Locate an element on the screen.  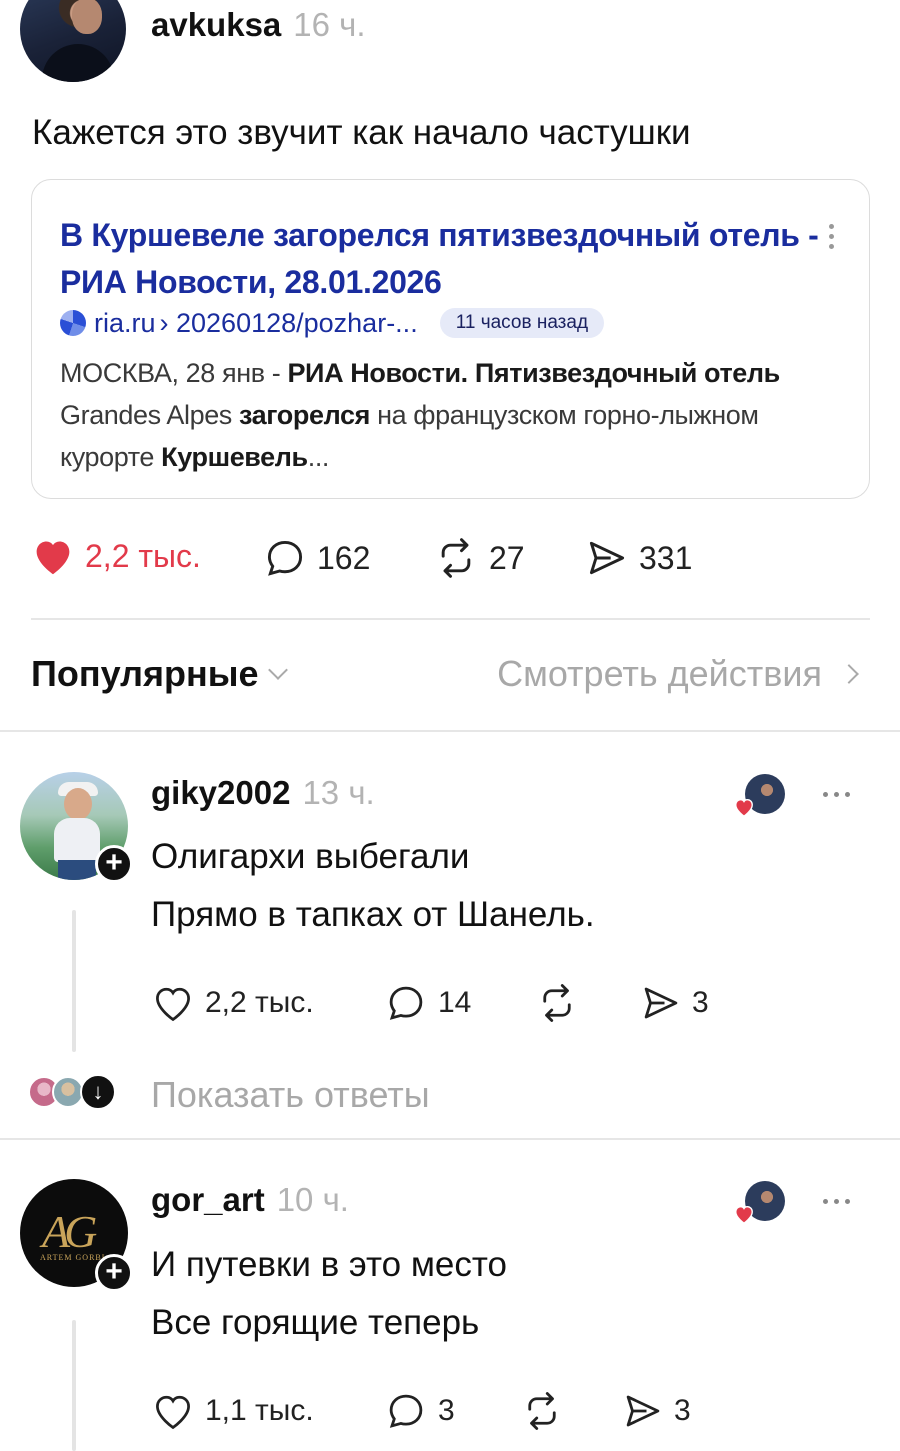
time-badge: 11 часов назад is located at coordinates (522, 323).